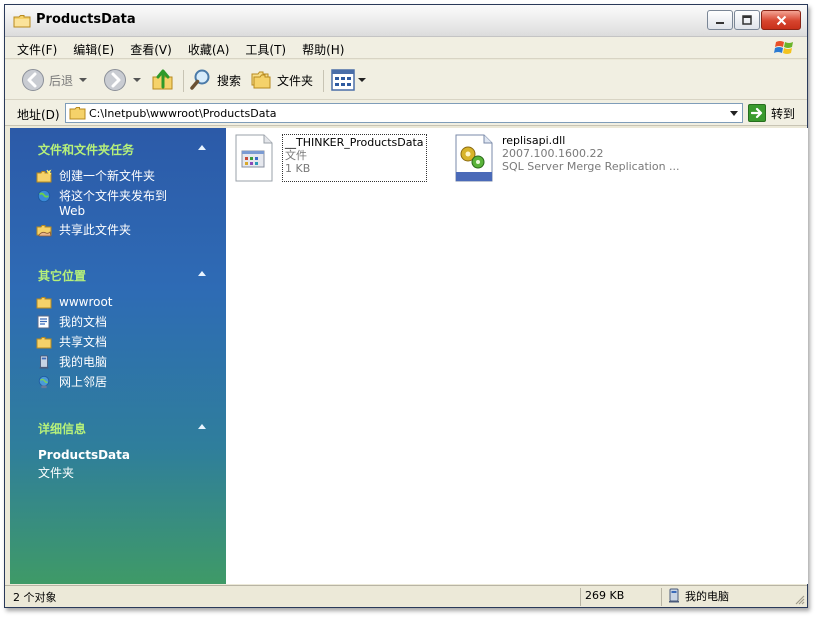  What do you see at coordinates (298, 168) in the screenshot?
I see `file-size: 1 KB` at bounding box center [298, 168].